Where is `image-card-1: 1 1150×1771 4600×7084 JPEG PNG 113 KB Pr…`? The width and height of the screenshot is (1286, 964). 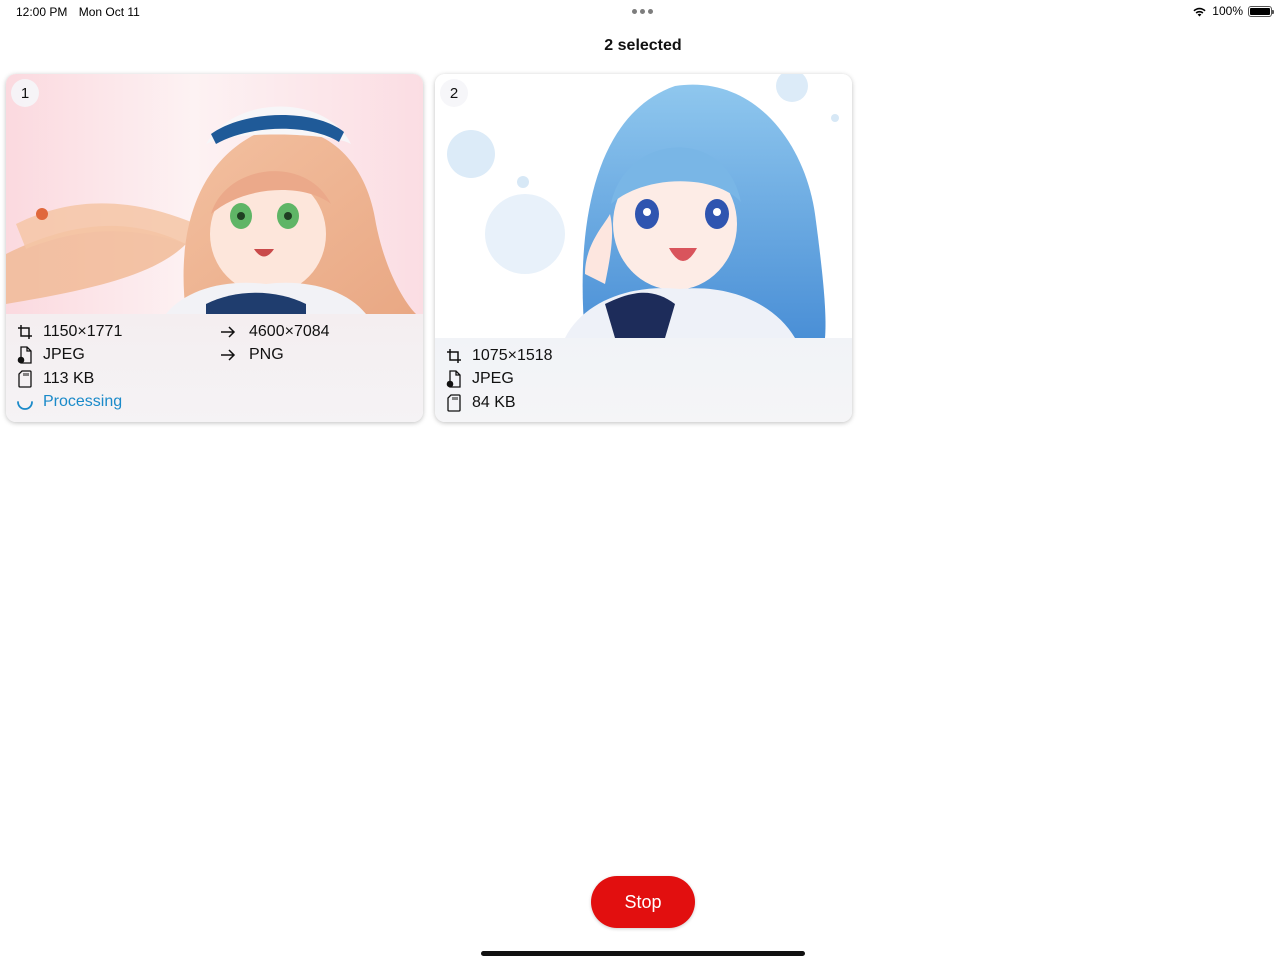
image-card-1: 1 1150×1771 4600×7084 JPEG PNG 113 KB Pr… is located at coordinates (214, 248).